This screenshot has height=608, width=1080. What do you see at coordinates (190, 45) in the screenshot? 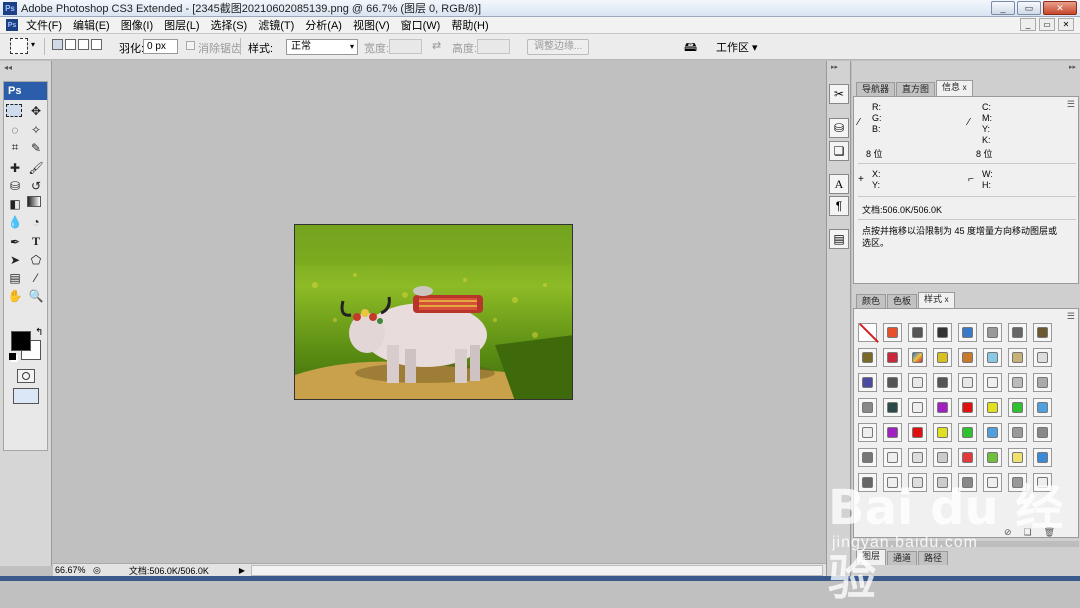
I see `antialias-checkbox` at bounding box center [190, 45].